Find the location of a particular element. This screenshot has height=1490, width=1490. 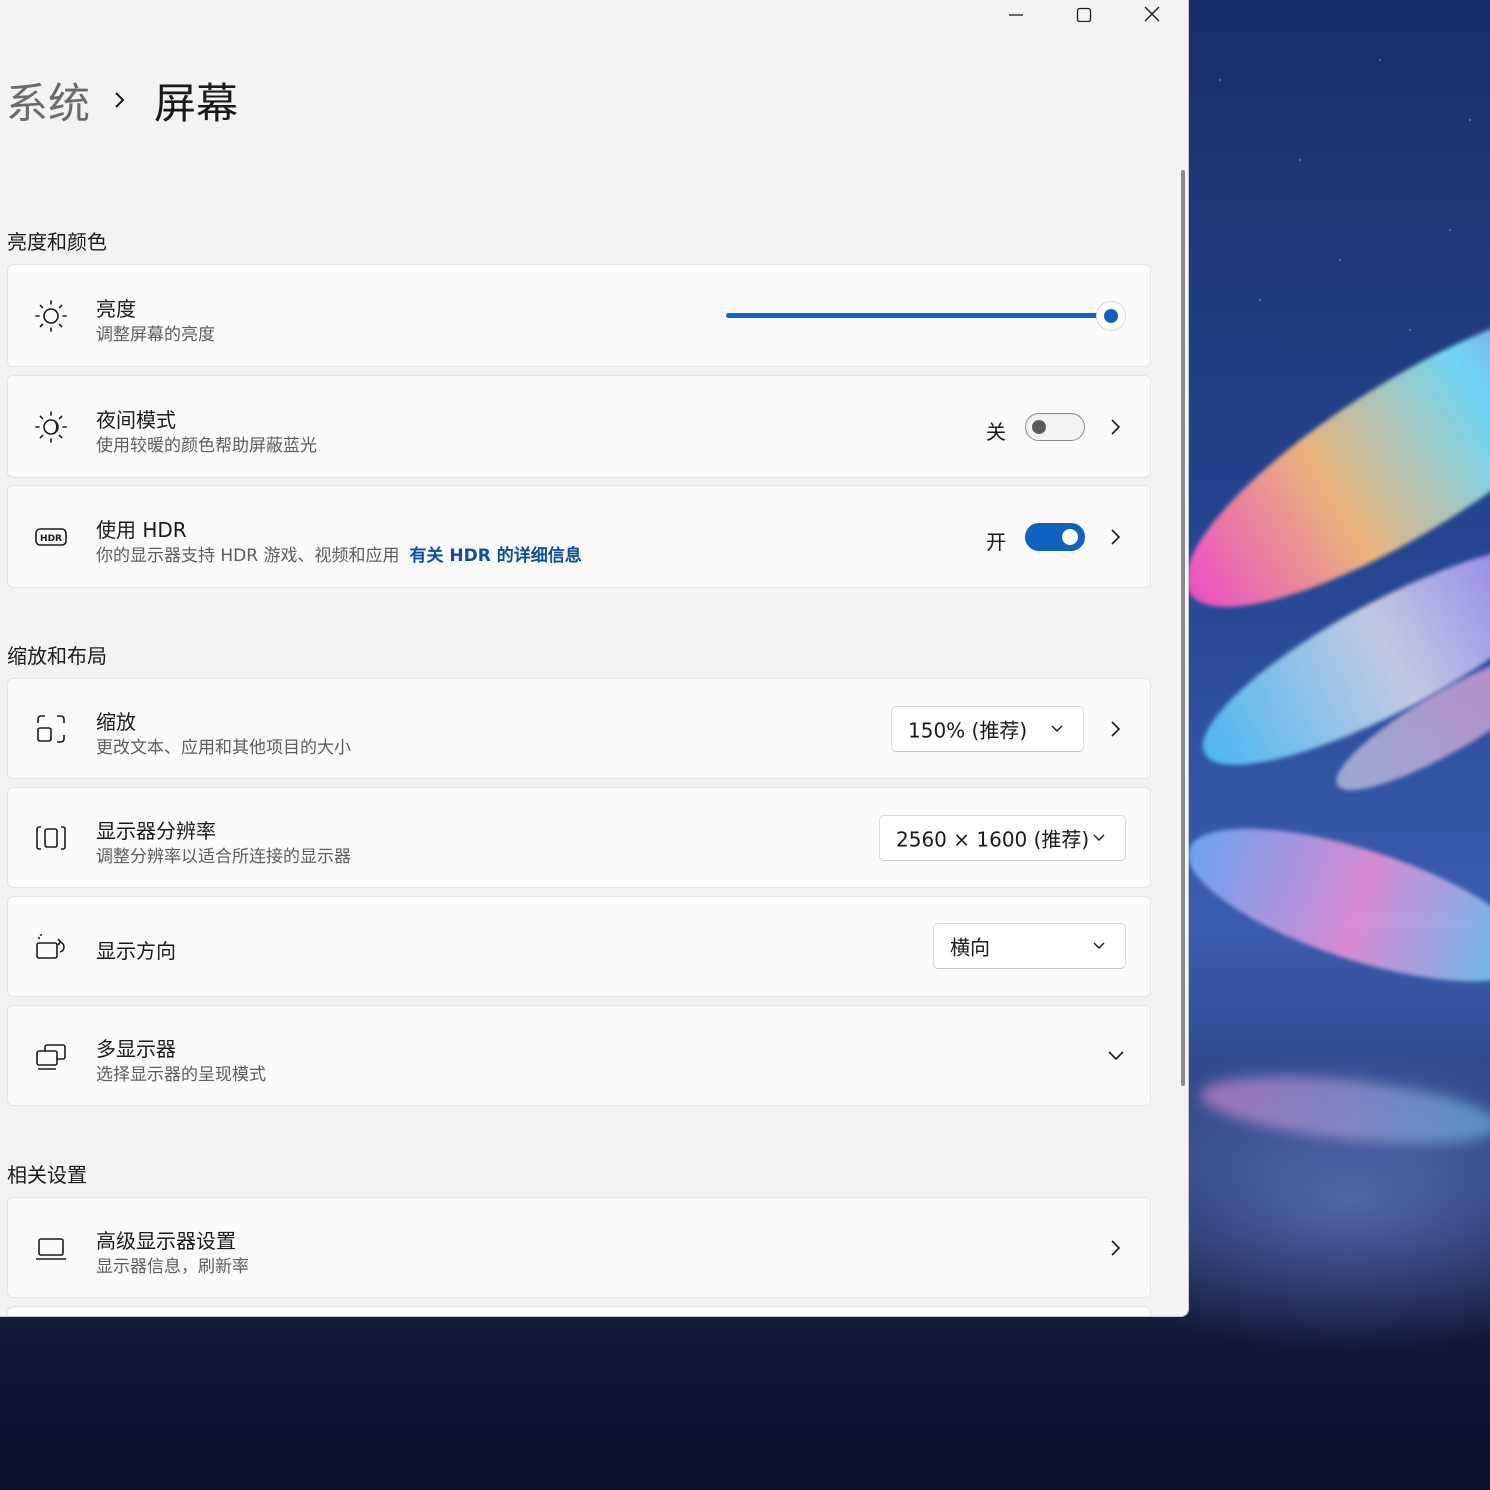

minimize-button is located at coordinates (1016, 14).